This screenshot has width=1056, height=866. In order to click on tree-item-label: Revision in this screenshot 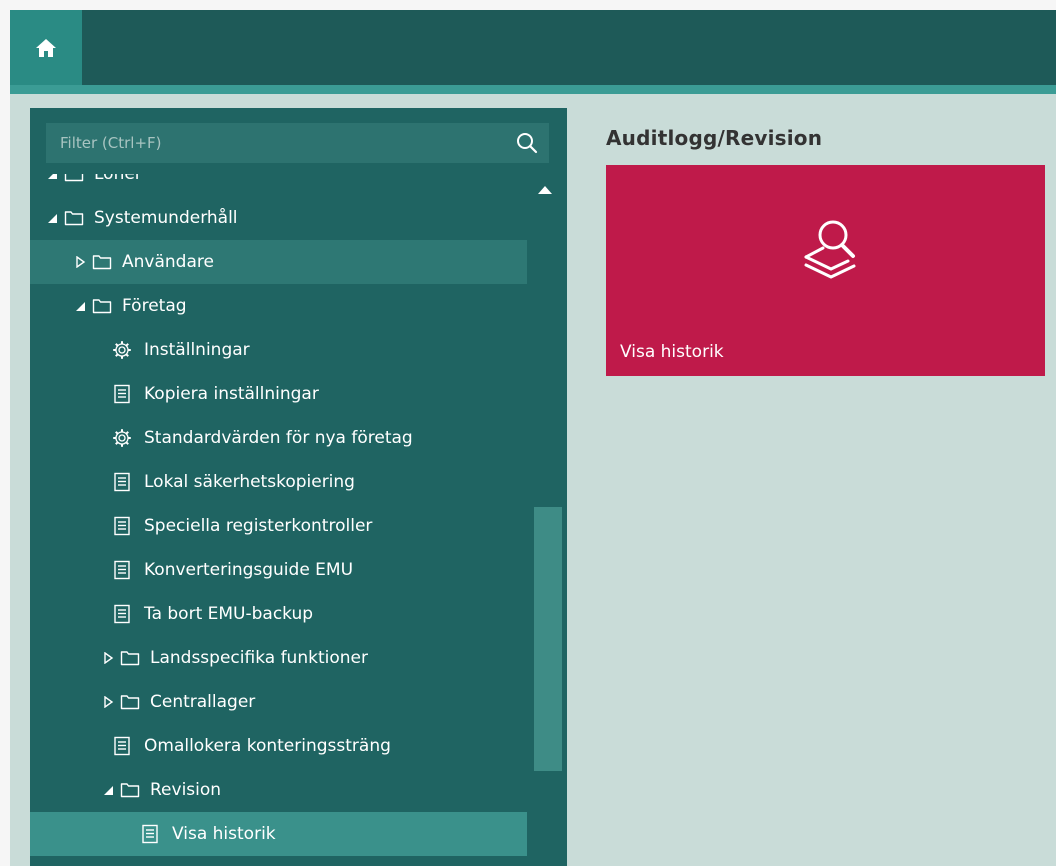, I will do `click(186, 790)`.